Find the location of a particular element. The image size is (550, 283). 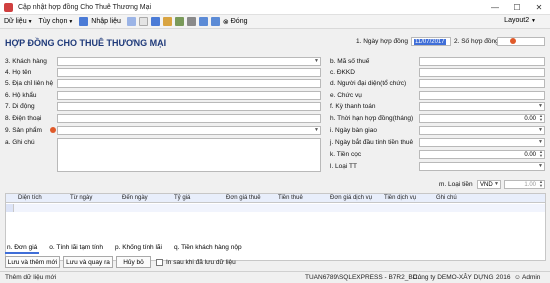

column-header: Đến ngày is located at coordinates (135, 198).